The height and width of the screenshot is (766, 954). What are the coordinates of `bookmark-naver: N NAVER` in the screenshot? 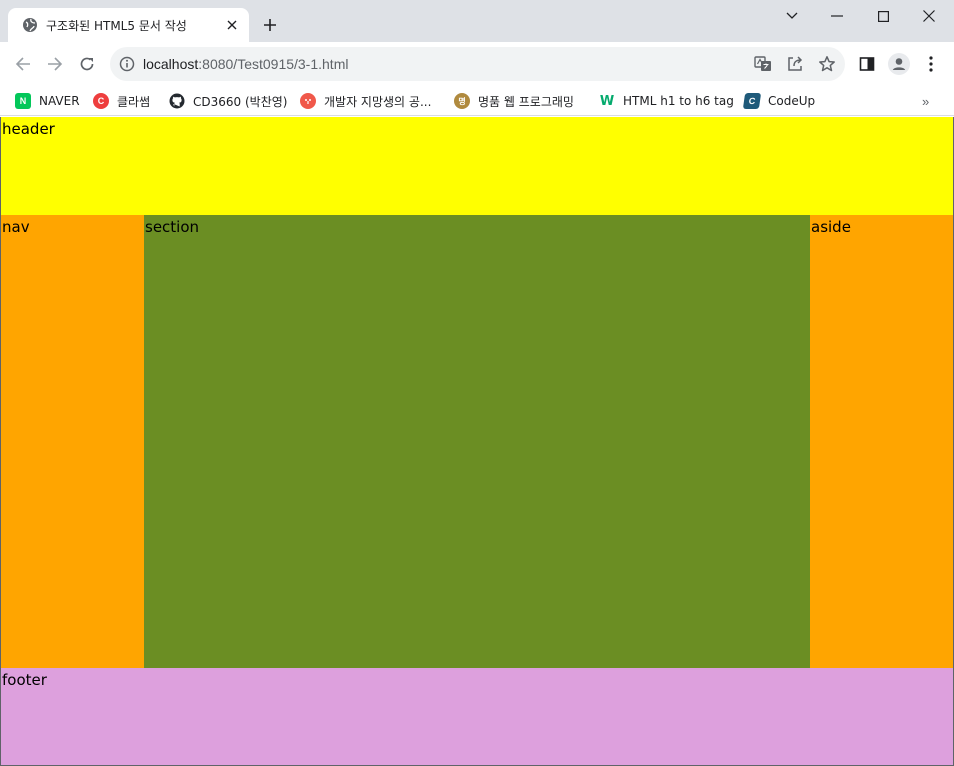 It's located at (47, 101).